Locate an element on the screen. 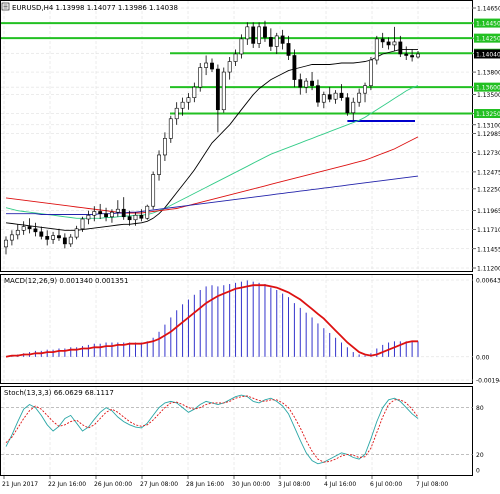 The width and height of the screenshot is (500, 494). macd-tick-label: 0.006437 is located at coordinates (488, 281).